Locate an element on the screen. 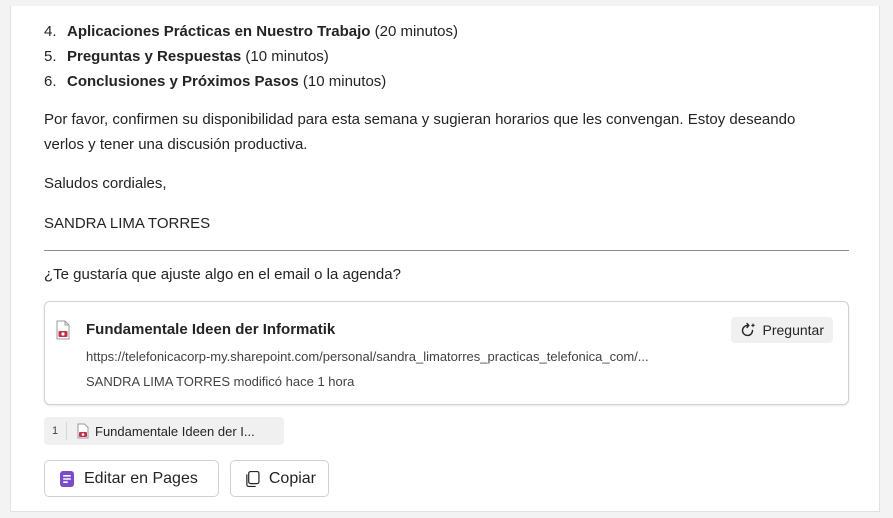  divider is located at coordinates (446, 250).